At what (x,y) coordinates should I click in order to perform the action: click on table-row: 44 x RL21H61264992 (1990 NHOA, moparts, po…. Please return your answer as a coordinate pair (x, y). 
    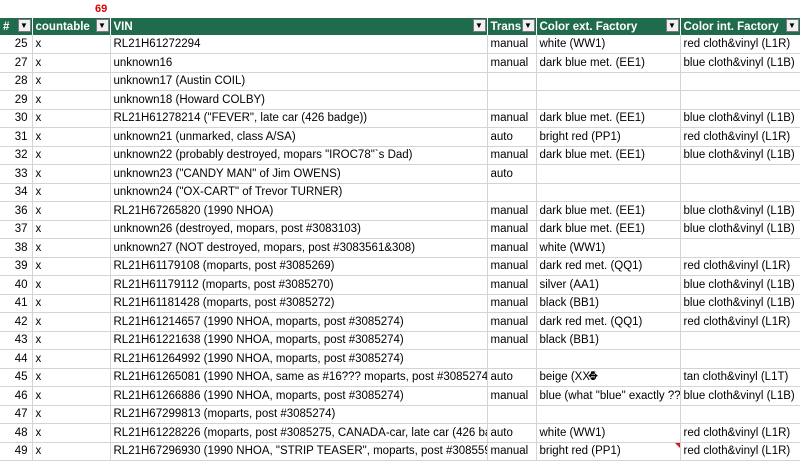
    Looking at the image, I should click on (400, 359).